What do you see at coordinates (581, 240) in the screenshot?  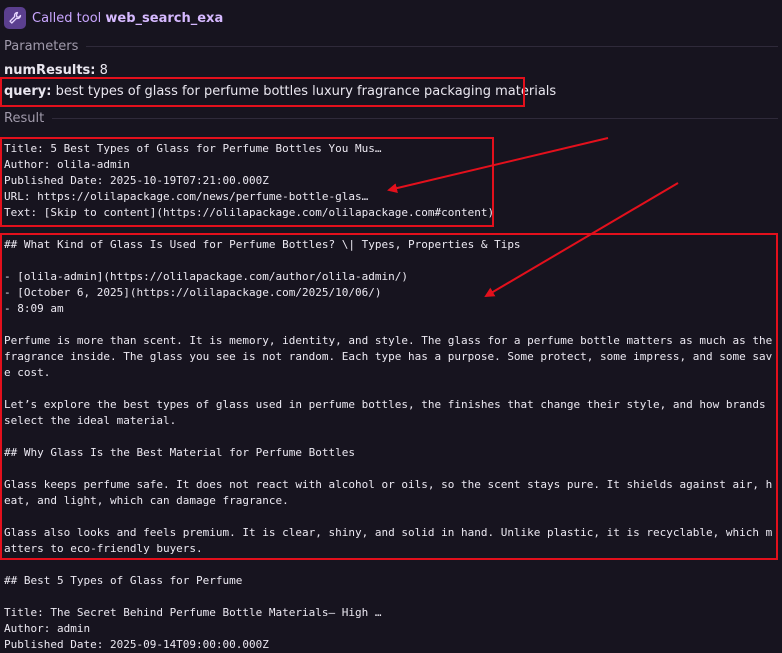 I see `arrow-to-content` at bounding box center [581, 240].